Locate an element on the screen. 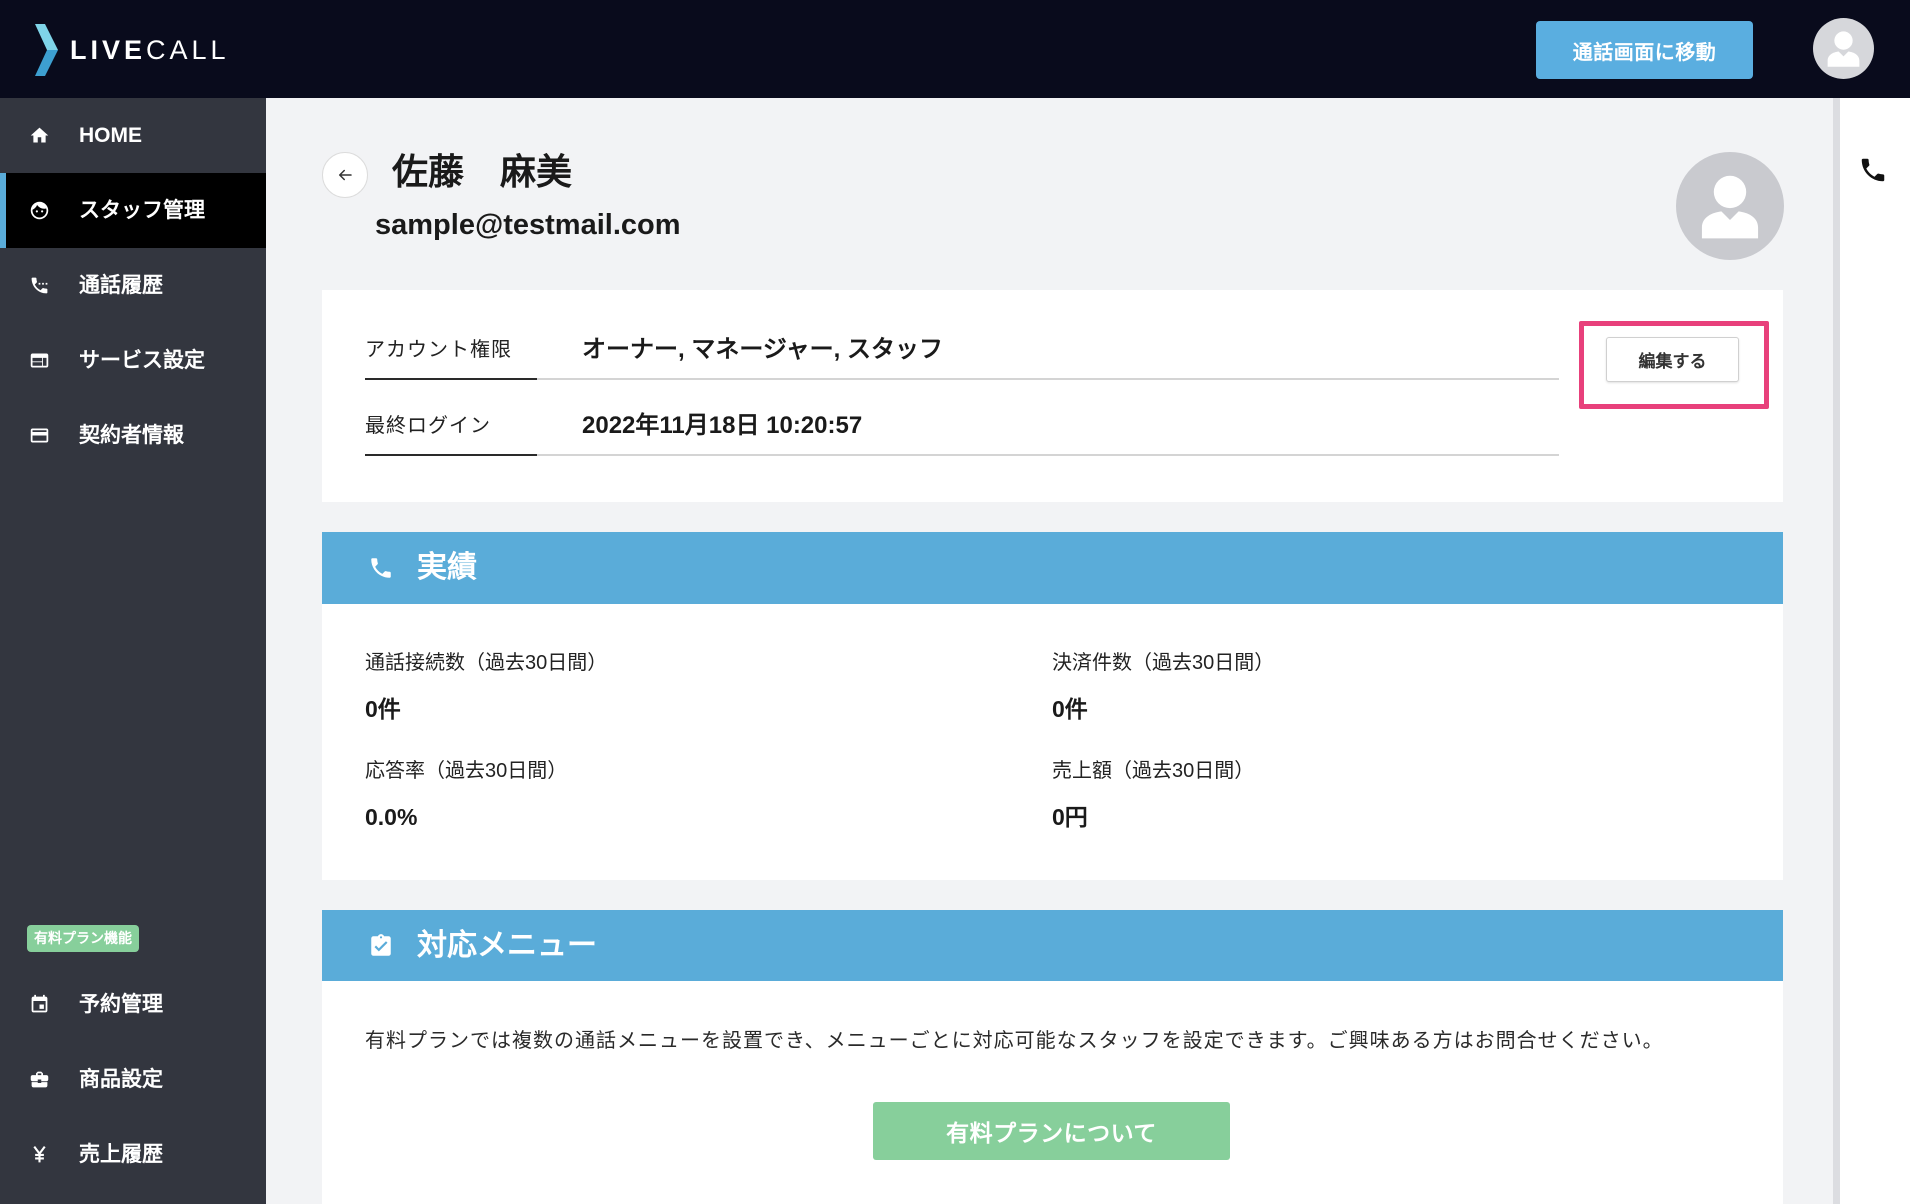 This screenshot has width=1910, height=1204. sidebar-item-label: 商品設定 is located at coordinates (121, 1079).